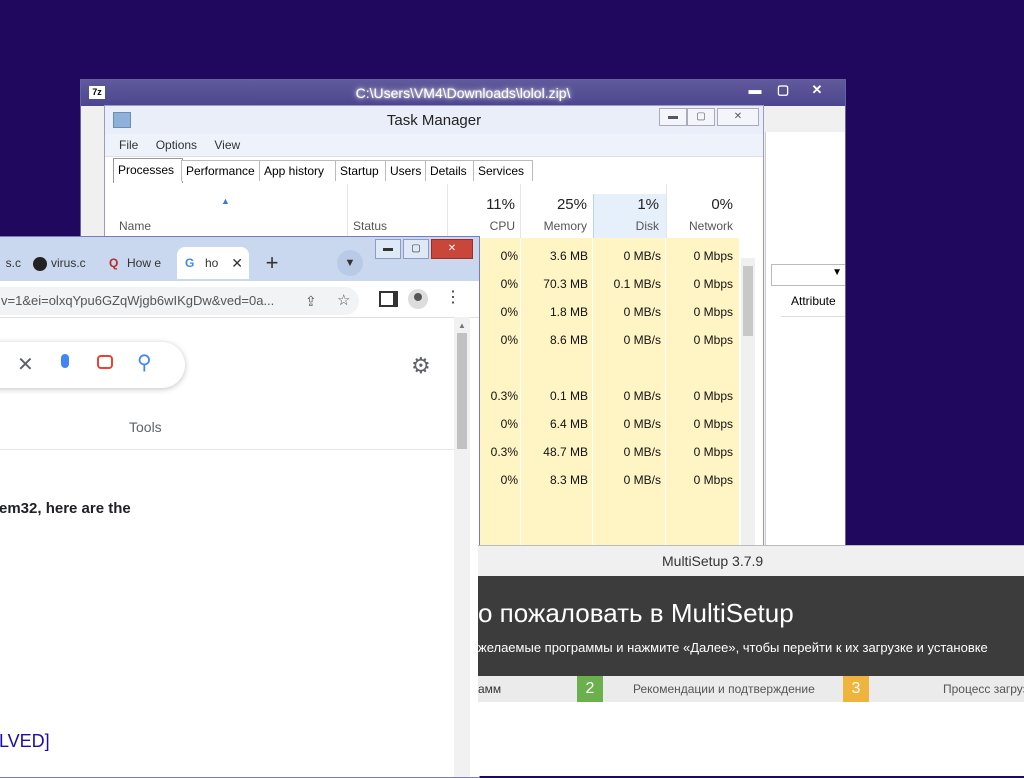  Describe the element at coordinates (808, 275) in the screenshot. I see `zip-path-combo: ▼` at that location.